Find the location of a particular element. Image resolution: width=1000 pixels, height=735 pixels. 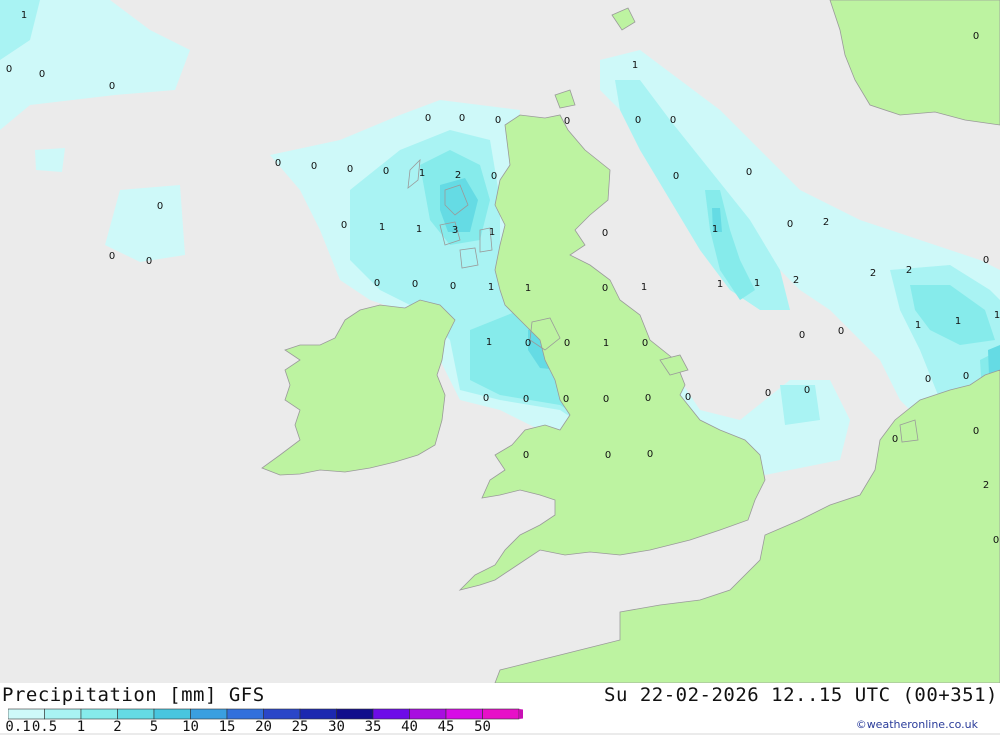

credit-link: ©weatheronline.co.uk is located at coordinates (917, 724).